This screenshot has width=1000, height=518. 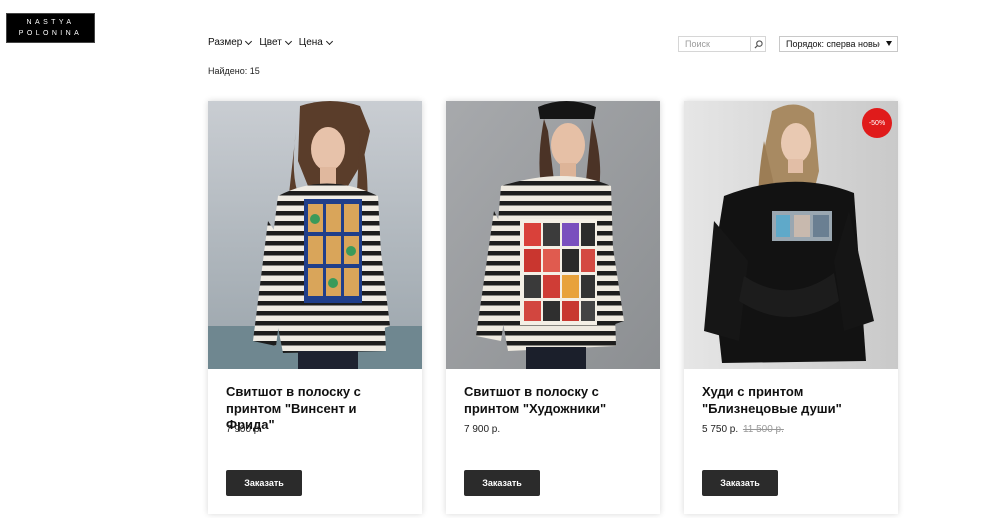 I want to click on product-price-current: 5 750 р., so click(x=720, y=429).